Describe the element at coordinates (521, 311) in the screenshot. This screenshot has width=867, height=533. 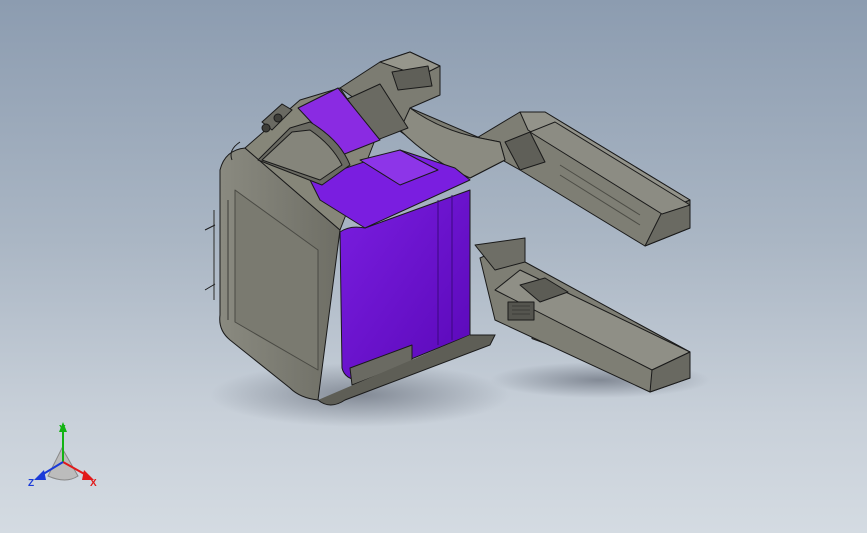
I see `vent-grille-lower` at that location.